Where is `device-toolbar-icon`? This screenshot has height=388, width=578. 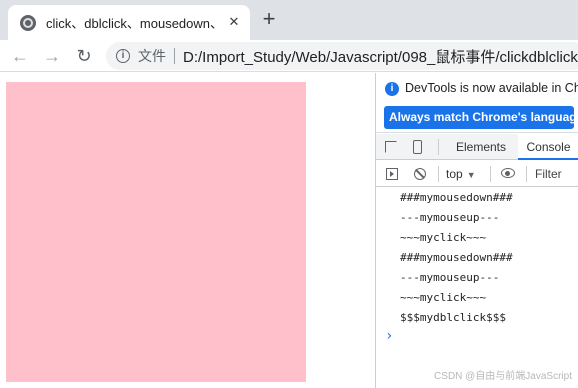 device-toolbar-icon is located at coordinates (417, 147).